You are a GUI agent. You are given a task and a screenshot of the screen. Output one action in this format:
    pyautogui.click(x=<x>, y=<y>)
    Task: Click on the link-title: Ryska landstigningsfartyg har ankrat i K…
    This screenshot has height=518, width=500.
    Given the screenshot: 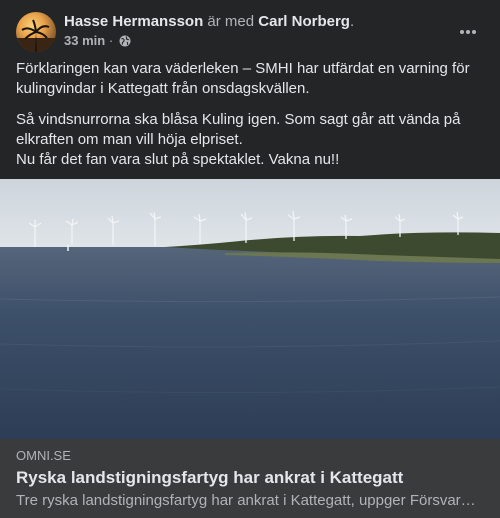 What is the action you would take?
    pyautogui.click(x=209, y=478)
    